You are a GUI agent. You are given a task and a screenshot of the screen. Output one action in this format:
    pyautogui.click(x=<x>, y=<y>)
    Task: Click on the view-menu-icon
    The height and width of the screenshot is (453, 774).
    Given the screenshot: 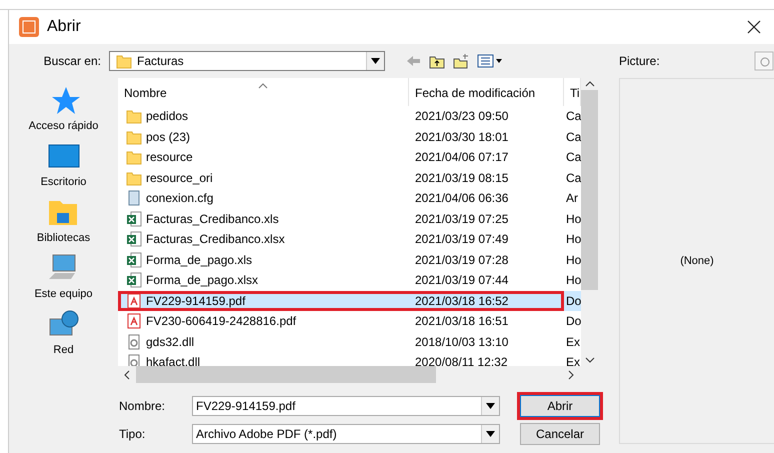 What is the action you would take?
    pyautogui.click(x=490, y=61)
    